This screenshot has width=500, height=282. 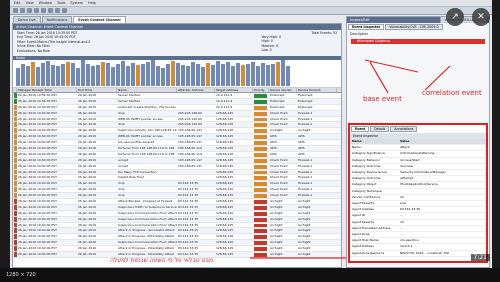 I want to click on resolution-label: 1280 × 720, so click(x=21, y=275).